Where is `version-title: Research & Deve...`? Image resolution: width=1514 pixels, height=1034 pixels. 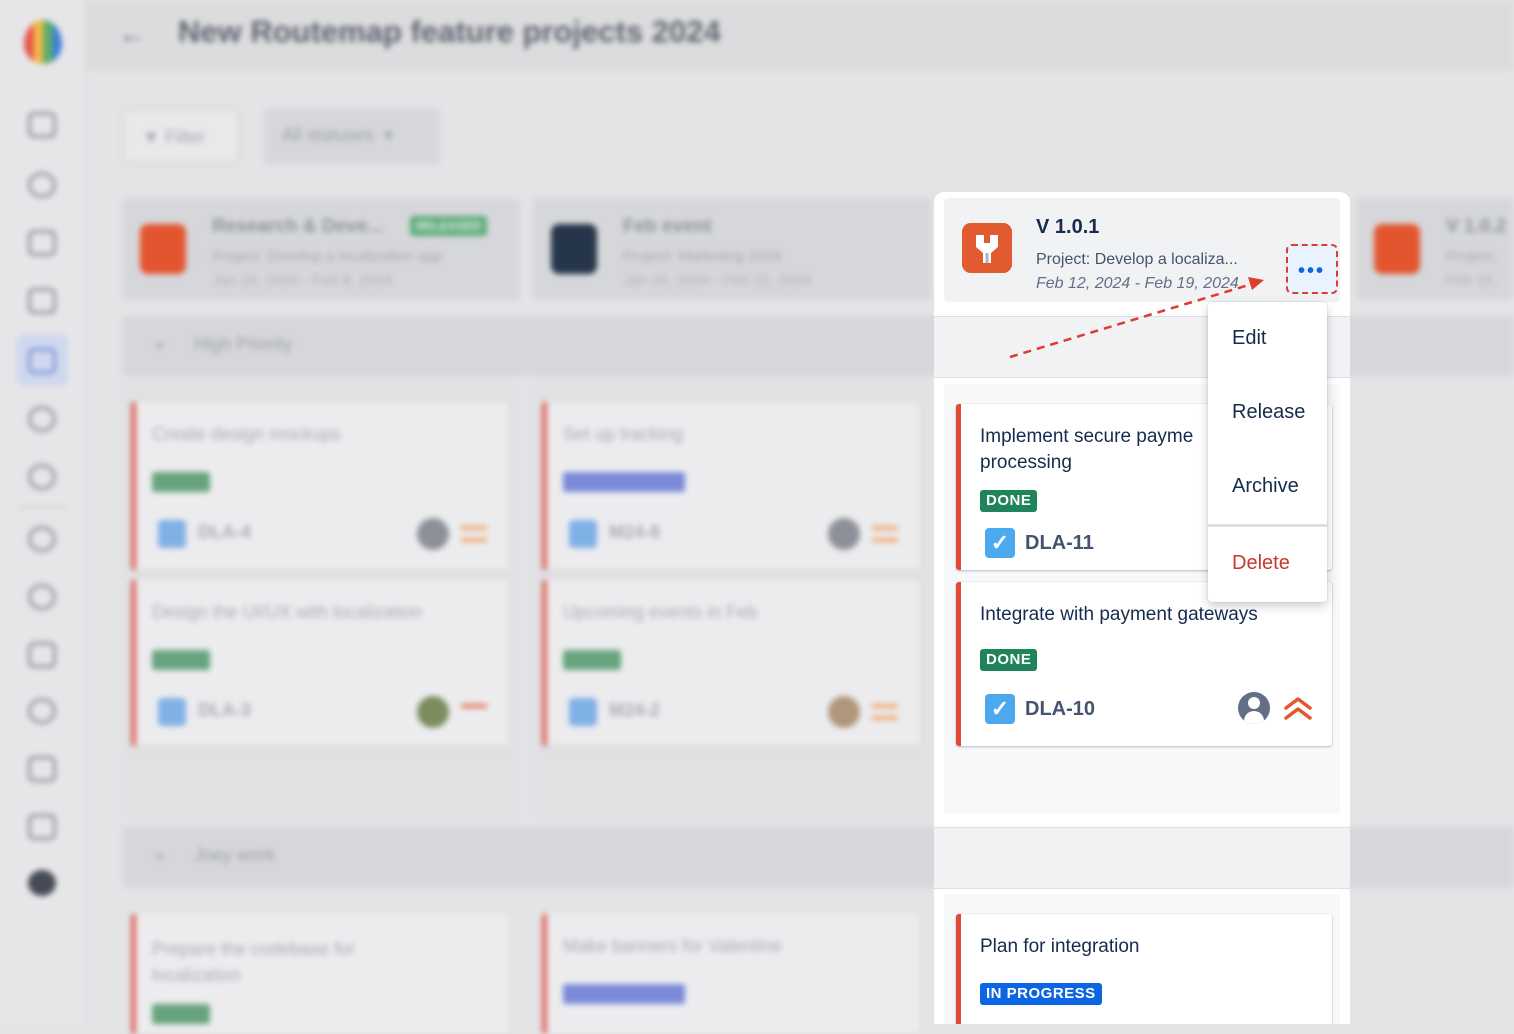
version-title: Research & Deve... is located at coordinates (298, 226).